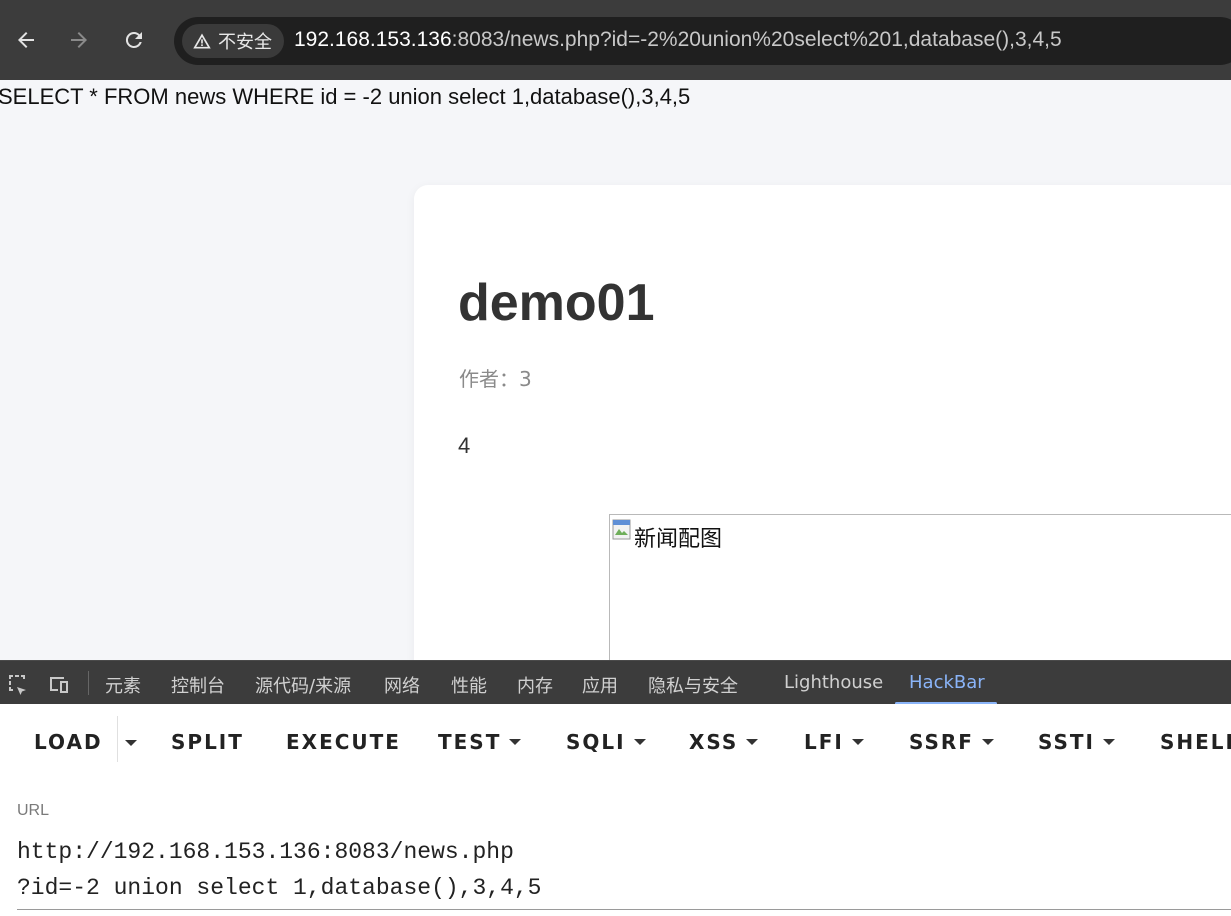 This screenshot has width=1231, height=916. I want to click on load-button: LOAD, so click(68, 742).